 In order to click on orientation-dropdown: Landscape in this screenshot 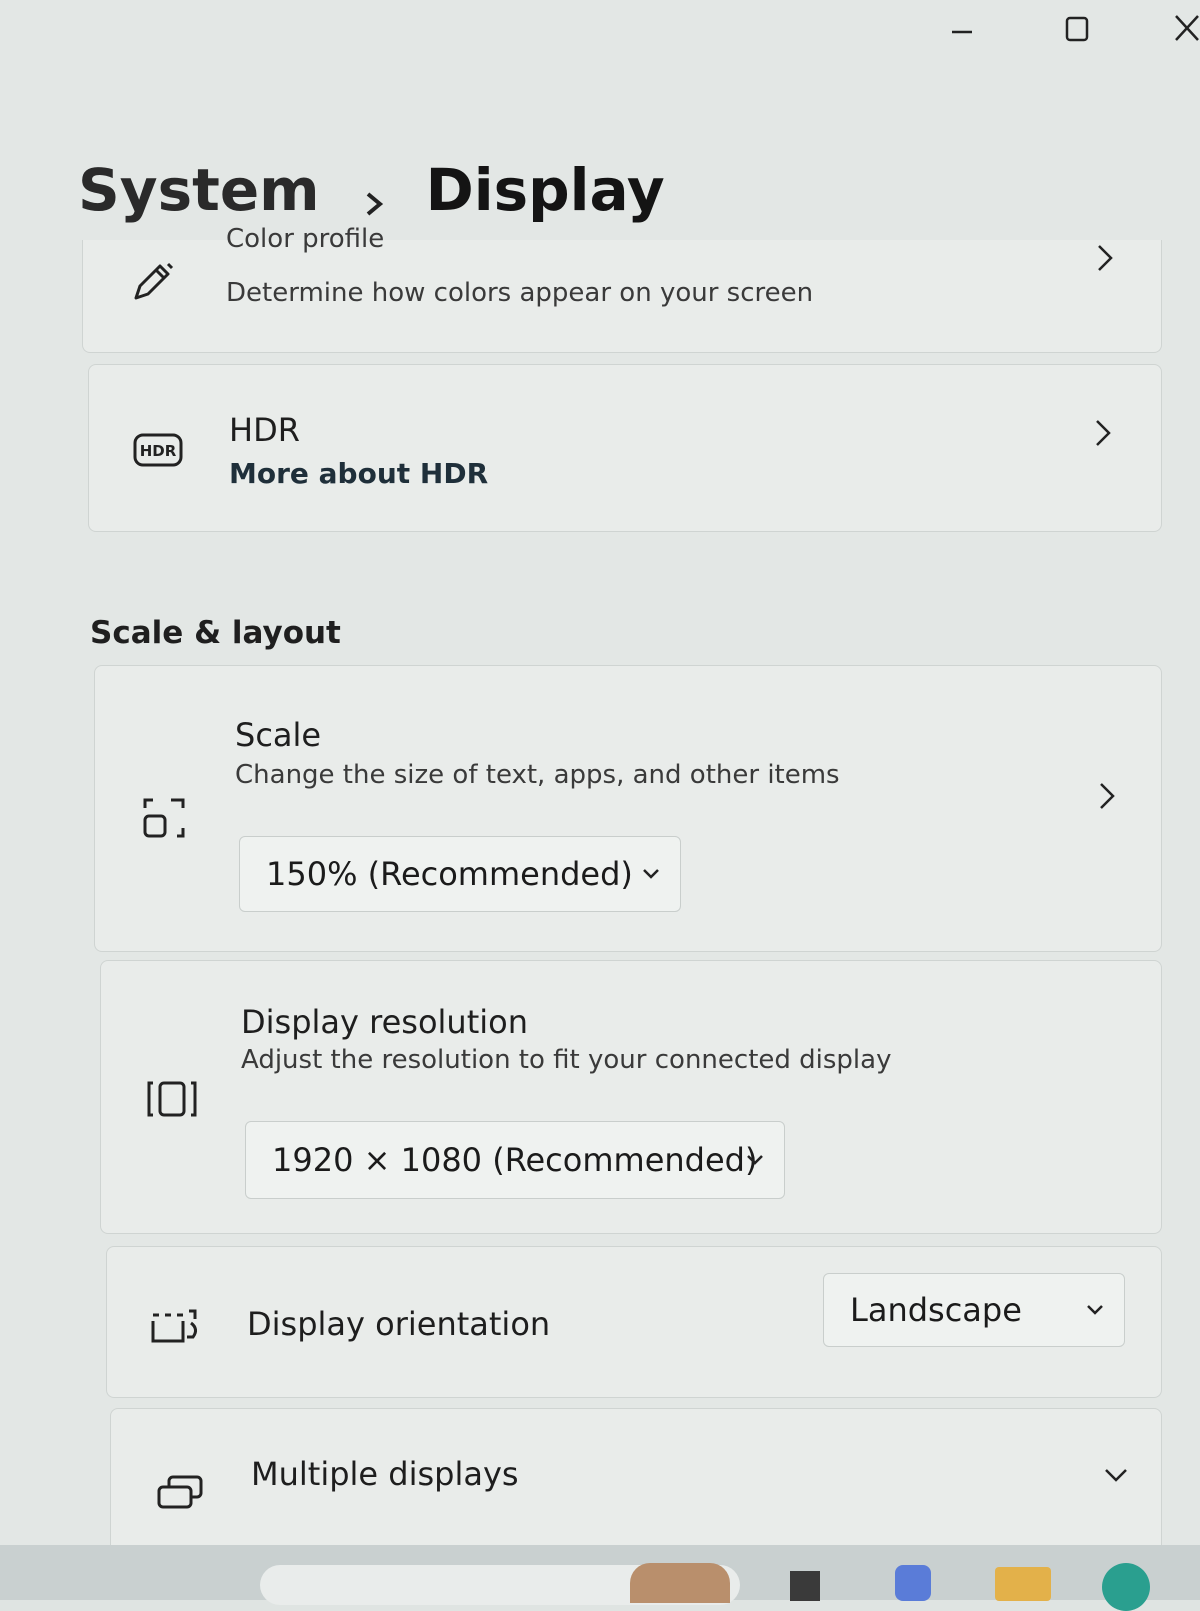, I will do `click(974, 1310)`.